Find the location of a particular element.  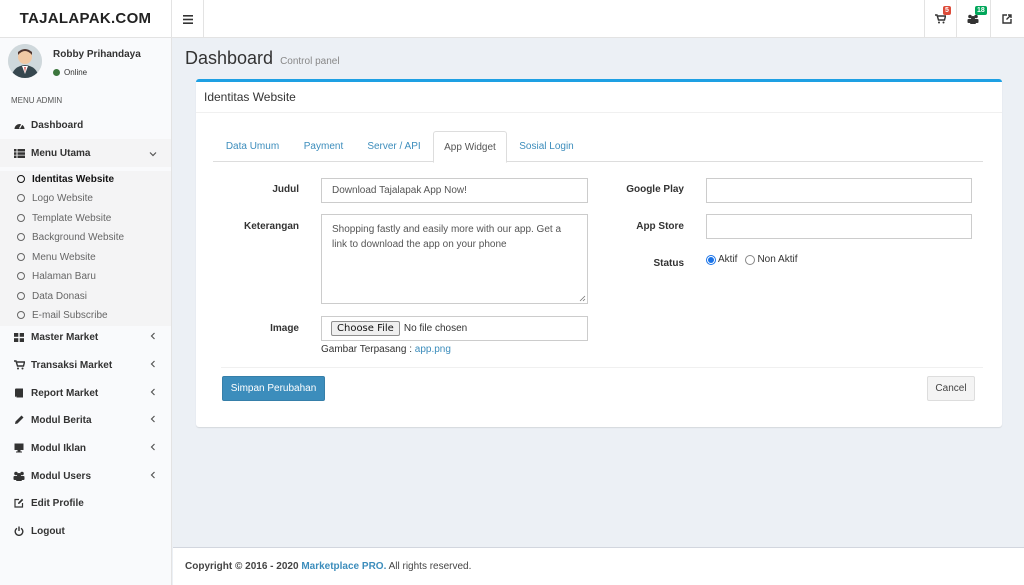

keterangan-label: Keterangan is located at coordinates (271, 226).